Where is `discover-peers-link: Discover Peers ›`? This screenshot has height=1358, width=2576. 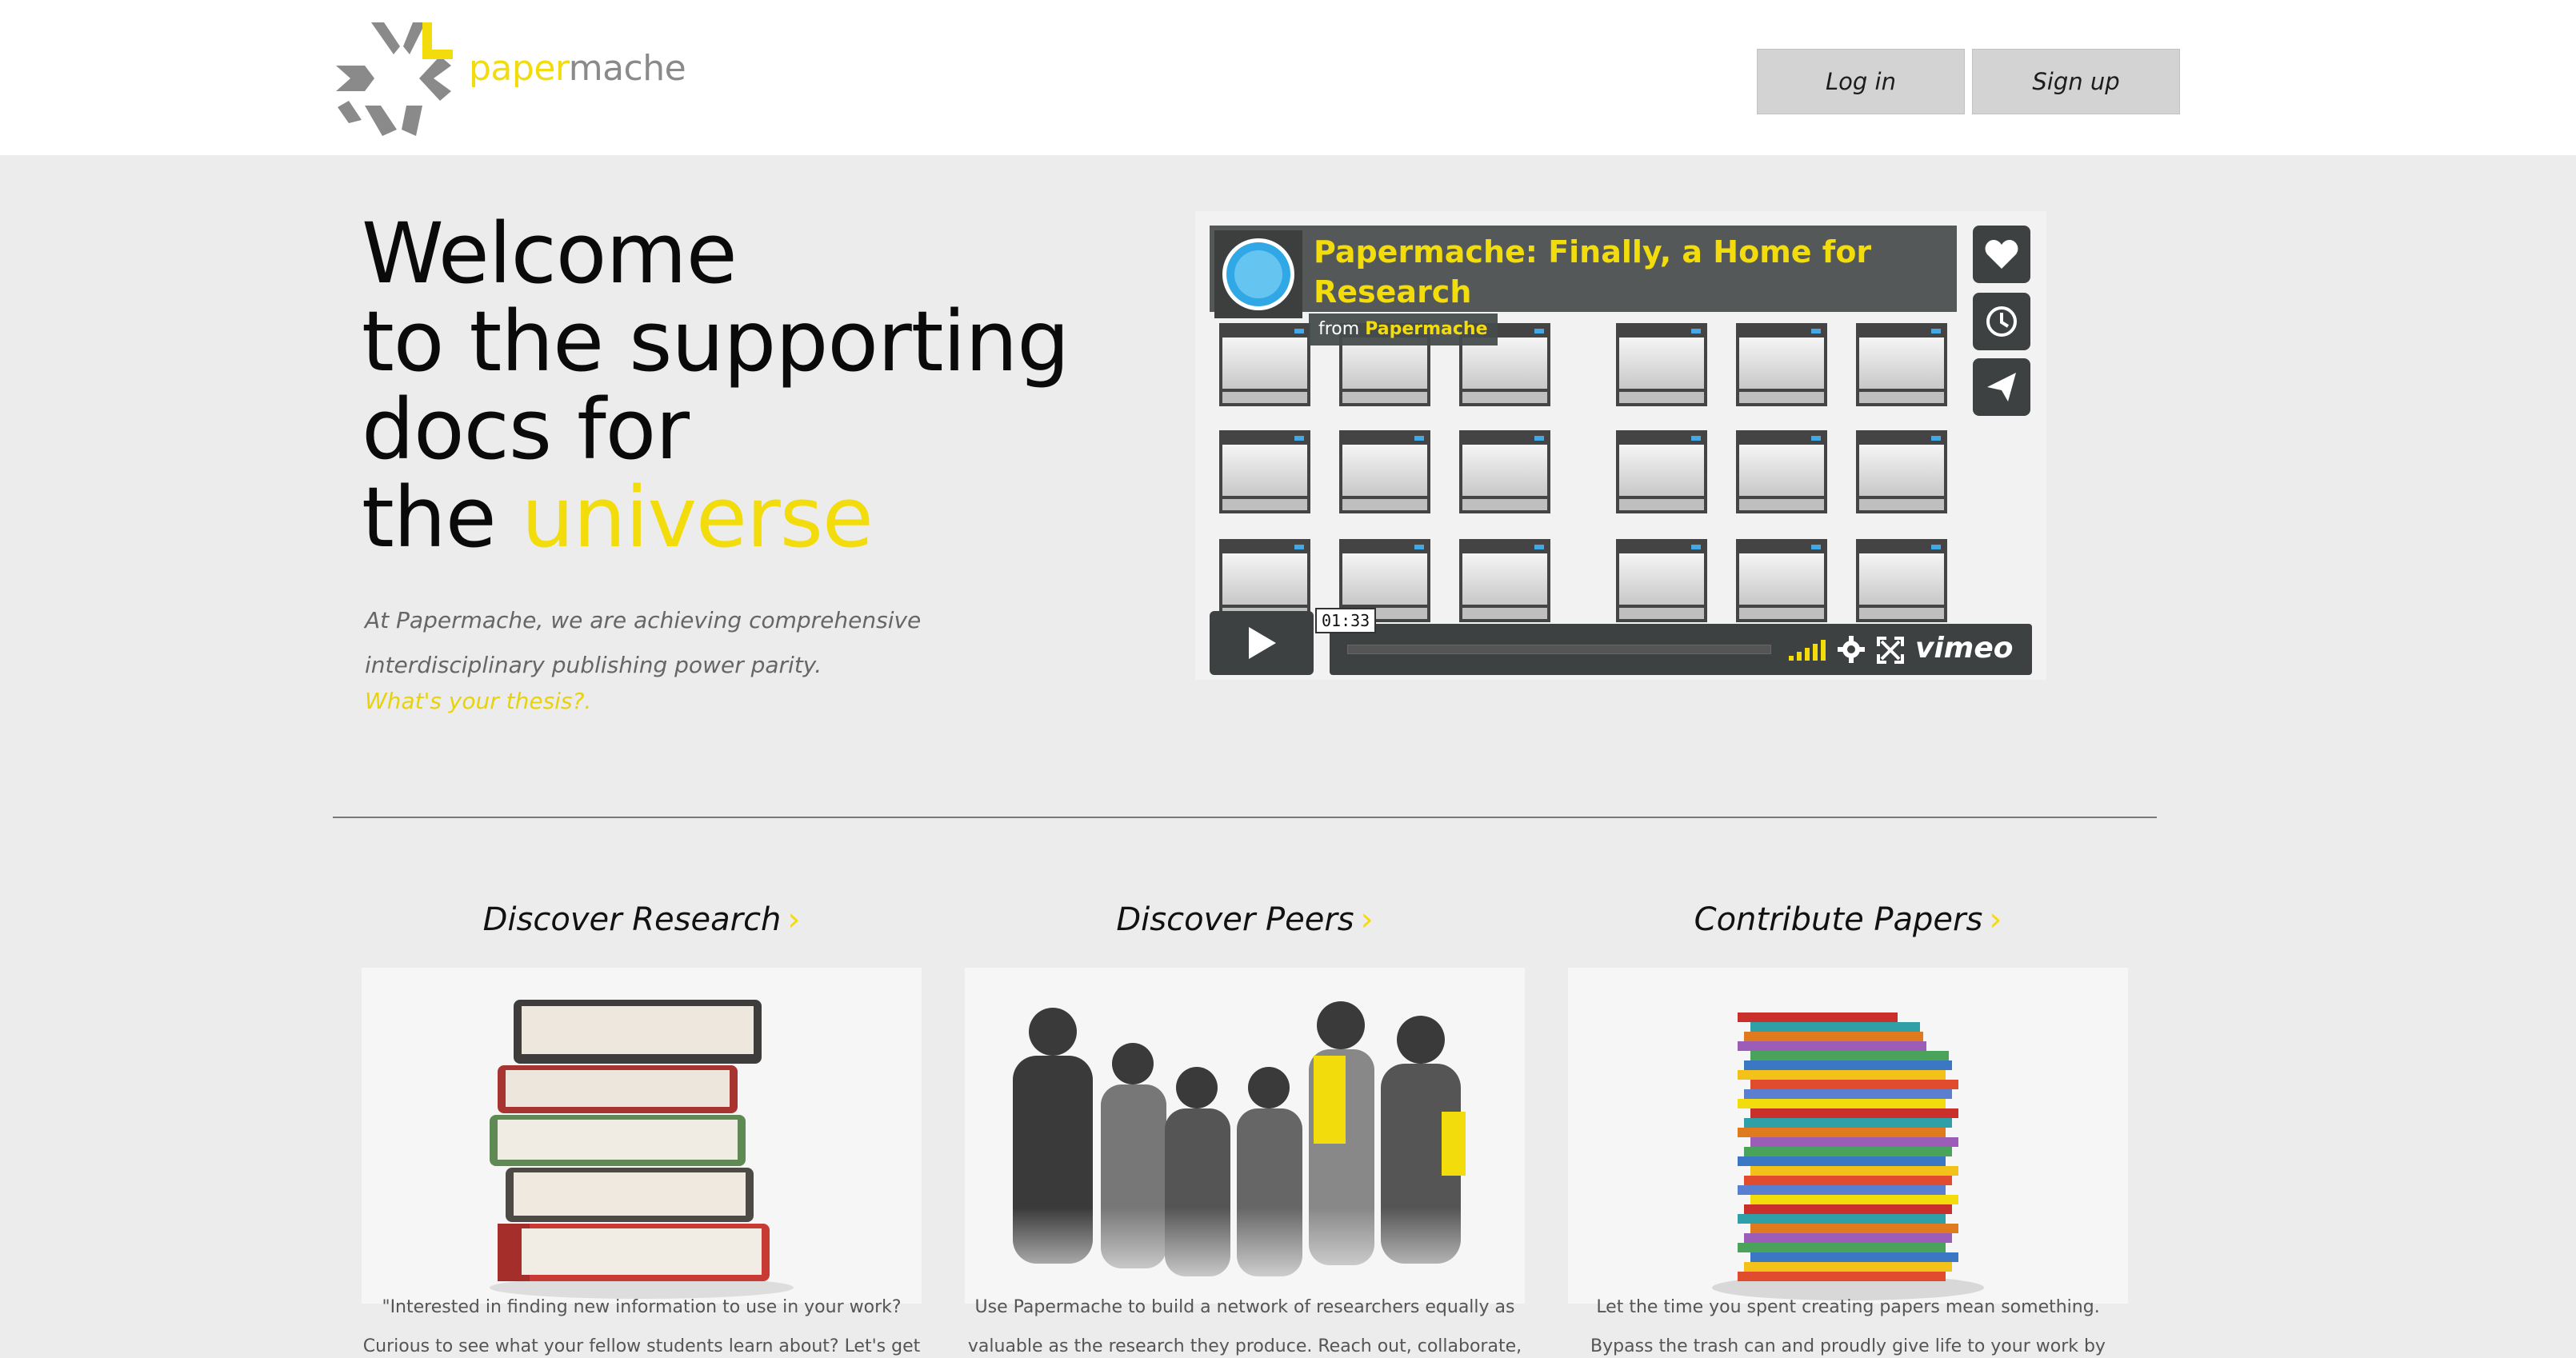 discover-peers-link: Discover Peers › is located at coordinates (1245, 920).